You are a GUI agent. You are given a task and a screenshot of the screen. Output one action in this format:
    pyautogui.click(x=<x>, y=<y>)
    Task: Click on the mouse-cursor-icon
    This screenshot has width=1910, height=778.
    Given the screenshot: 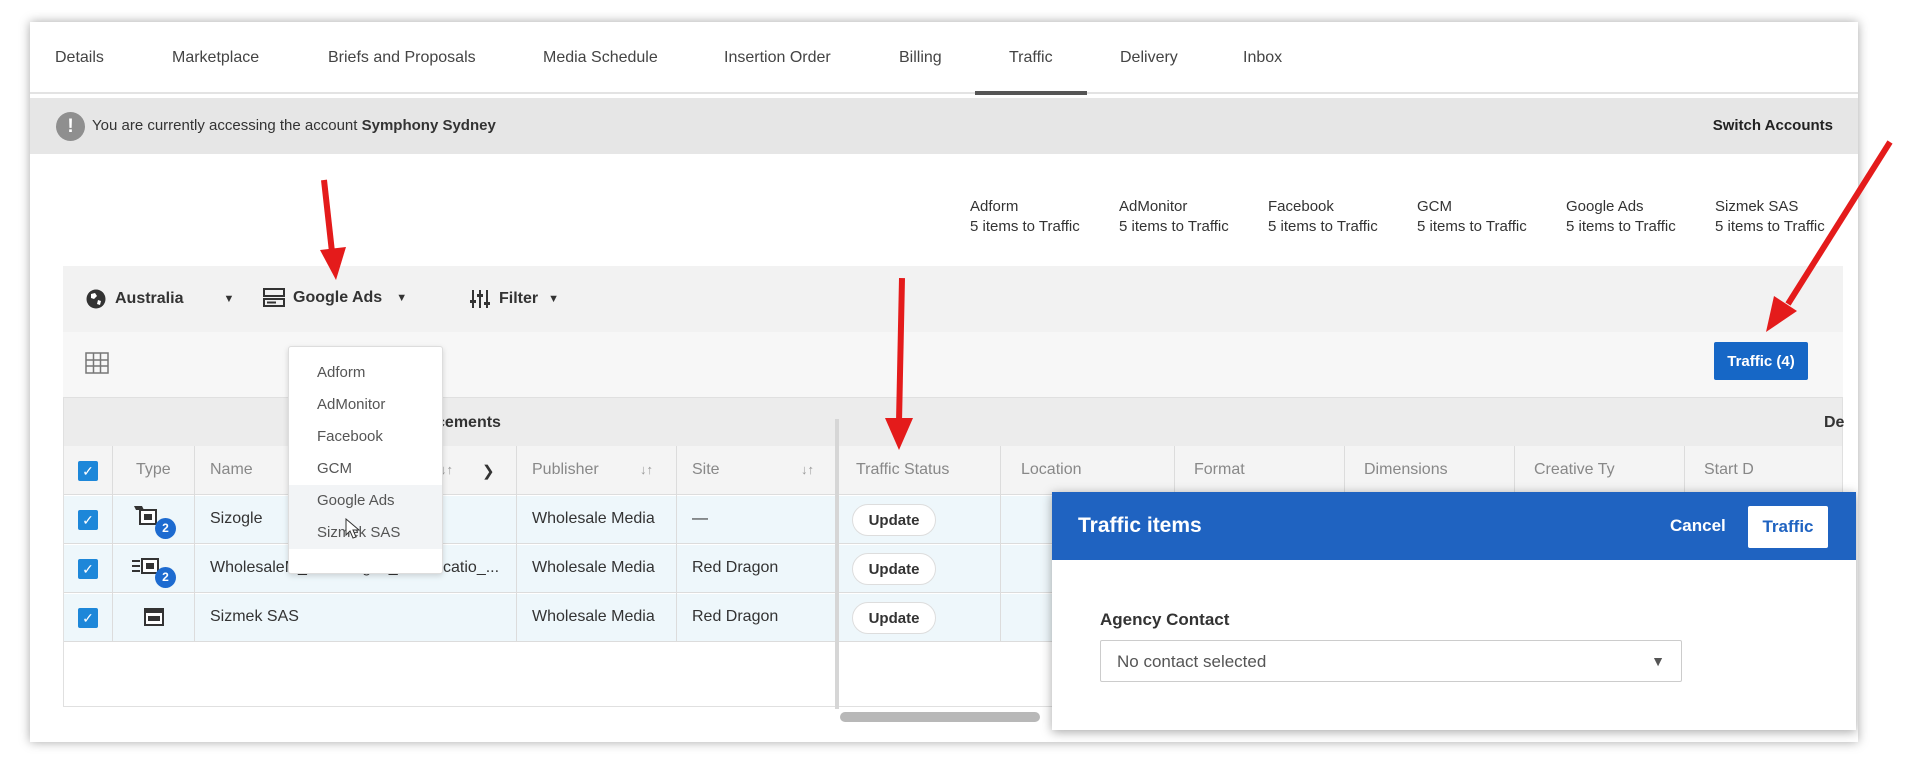 What is the action you would take?
    pyautogui.click(x=353, y=528)
    